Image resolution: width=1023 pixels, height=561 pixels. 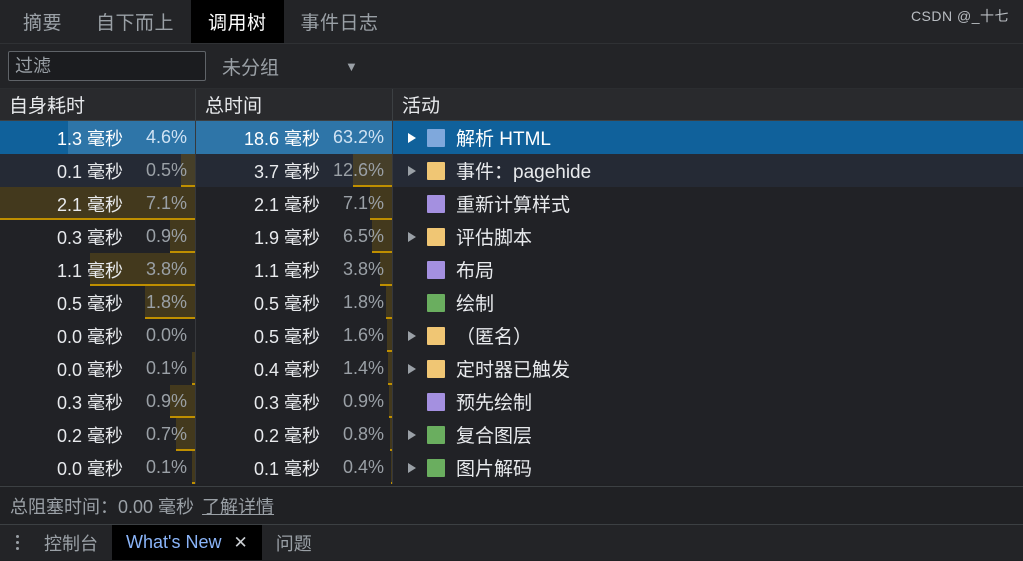 I want to click on cell-total-time: 0.3 毫秒 0.9%, so click(x=294, y=401).